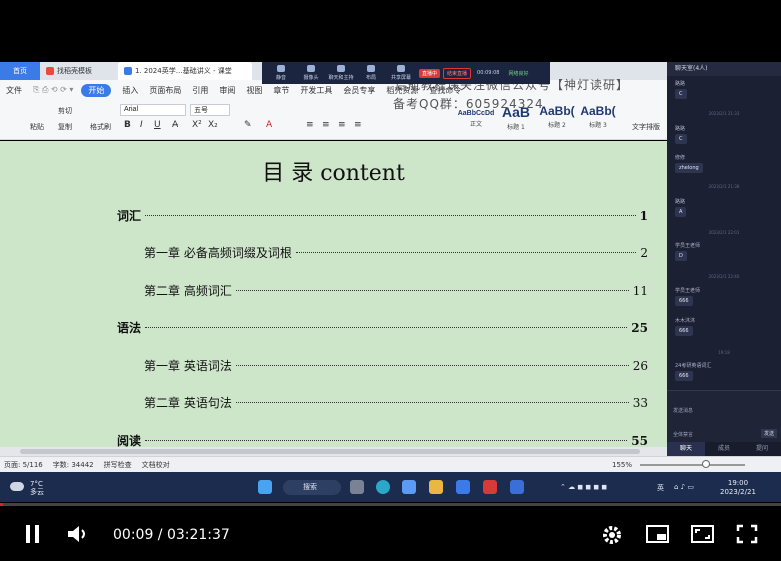 Image resolution: width=781 pixels, height=561 pixels. Describe the element at coordinates (583, 487) in the screenshot. I see `tray-icons: ⌃ ☁ ◼ ◼ ◼ ◼` at that location.